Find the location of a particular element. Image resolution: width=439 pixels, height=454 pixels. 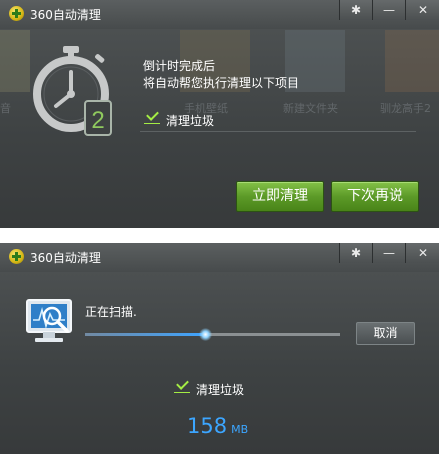

message-line-1: 倒计时完成后 is located at coordinates (179, 66).